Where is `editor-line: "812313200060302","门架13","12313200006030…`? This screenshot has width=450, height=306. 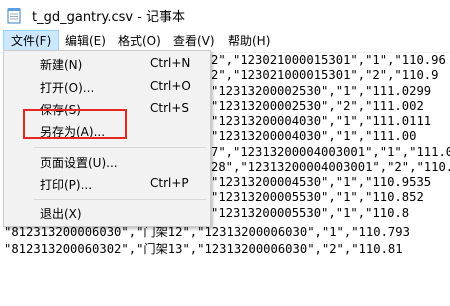 editor-line: "812313200060302","门架13","12313200006030… is located at coordinates (203, 249).